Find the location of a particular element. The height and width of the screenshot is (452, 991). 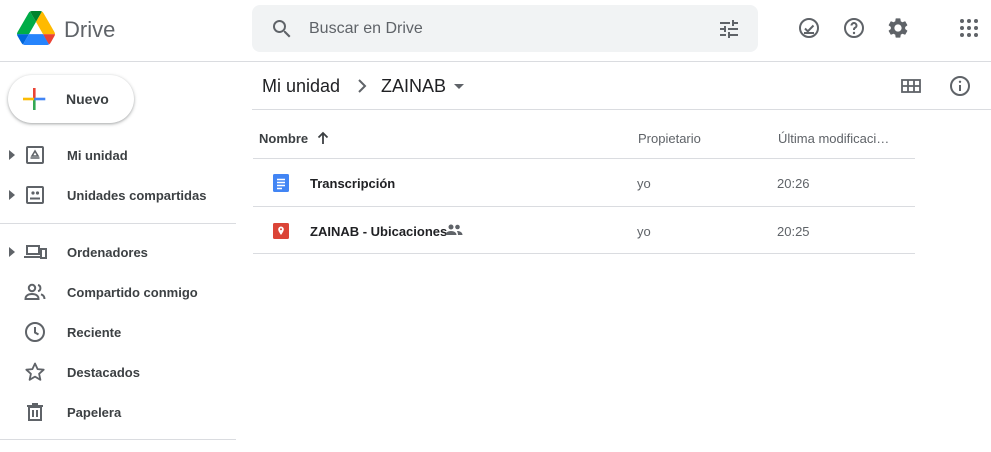

sidebar-item-shared-with-me: Compartido conmigo is located at coordinates (118, 292).